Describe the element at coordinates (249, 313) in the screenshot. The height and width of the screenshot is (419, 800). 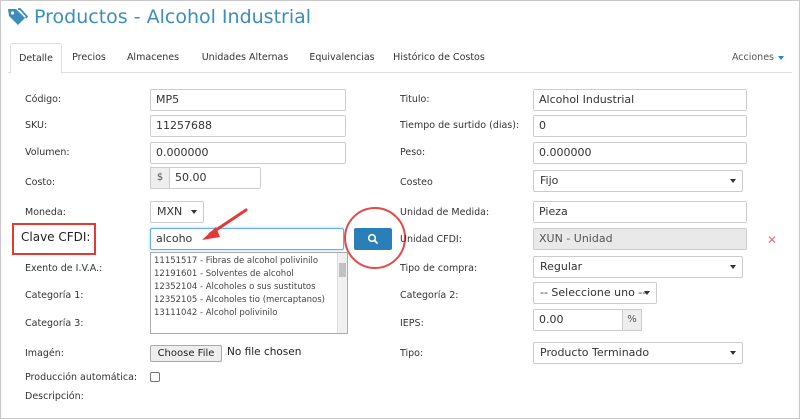
I see `suggestion-item: 13111042 - Alcohol polivinilo` at that location.